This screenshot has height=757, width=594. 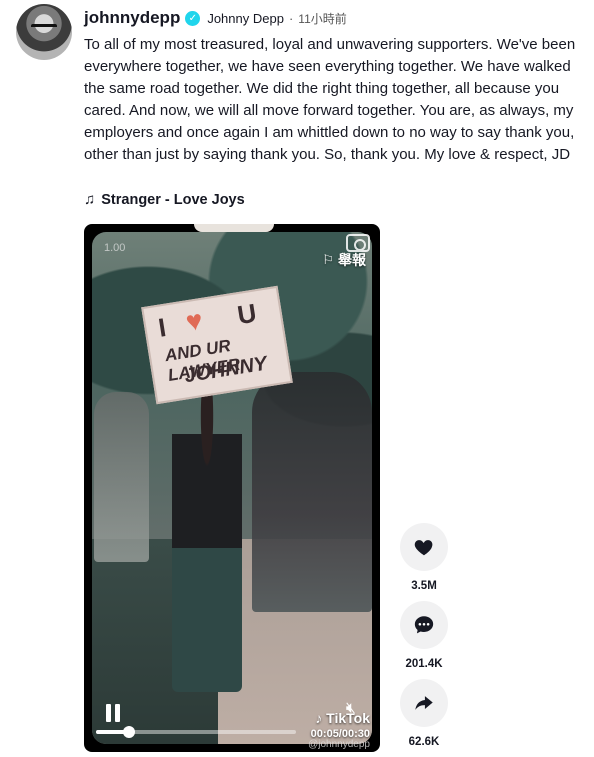 What do you see at coordinates (339, 744) in the screenshot?
I see `video-watermark: @johnnydepp` at bounding box center [339, 744].